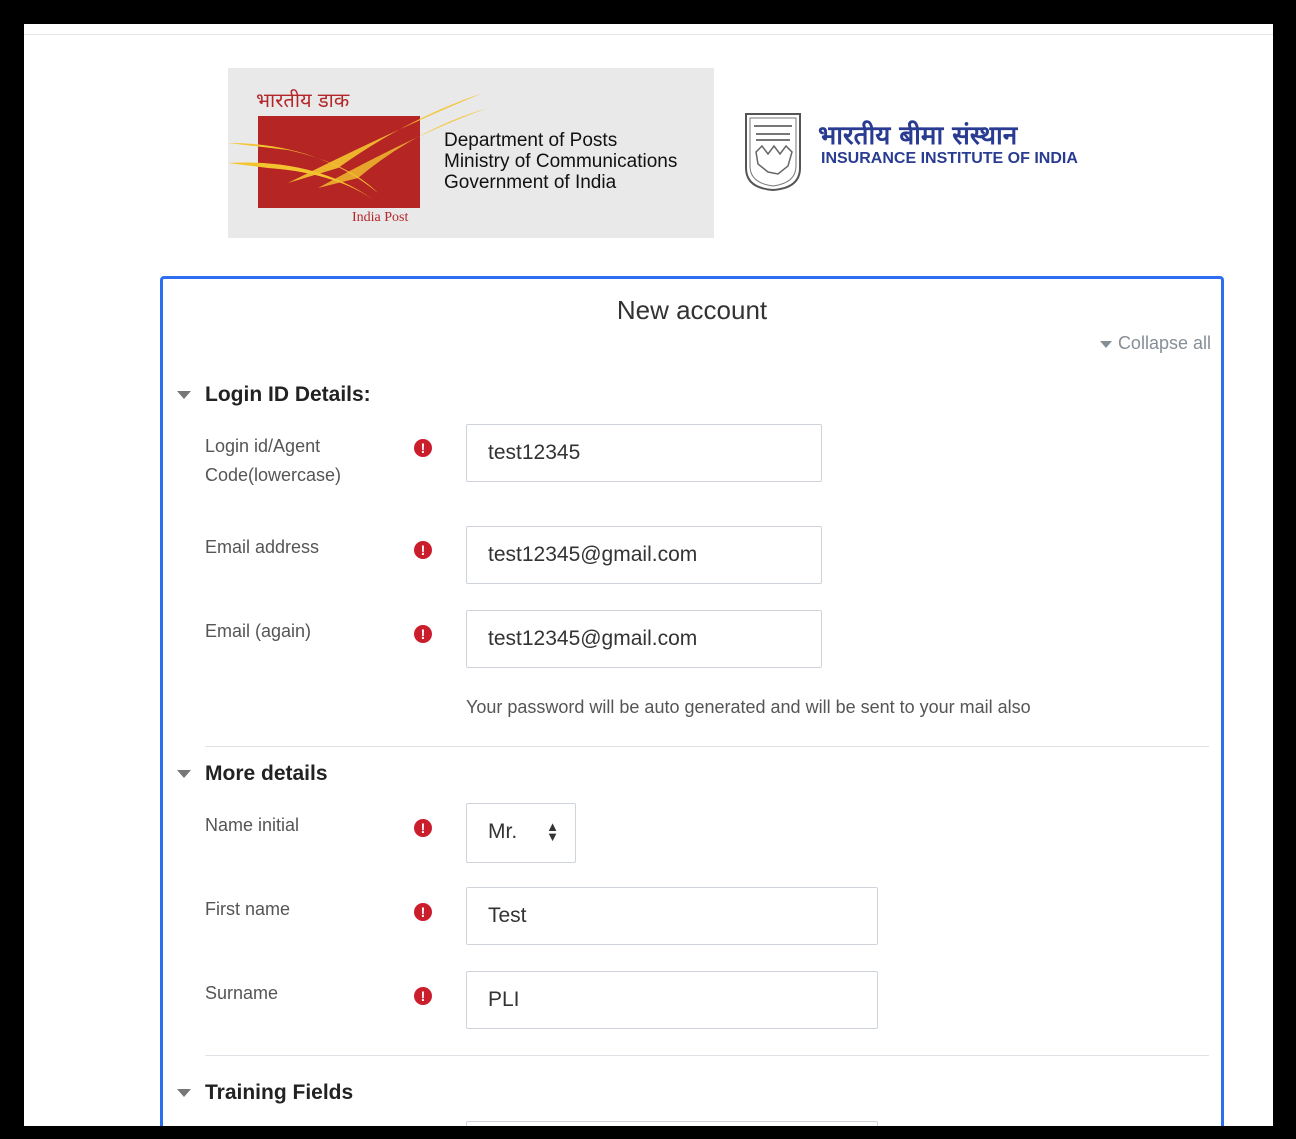 The image size is (1296, 1139). I want to click on first-name-label: First name, so click(248, 909).